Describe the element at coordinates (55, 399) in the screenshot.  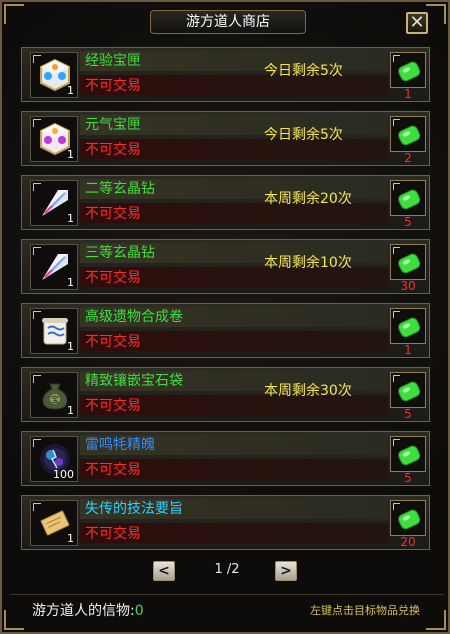
I see `svg-text: 宝` at that location.